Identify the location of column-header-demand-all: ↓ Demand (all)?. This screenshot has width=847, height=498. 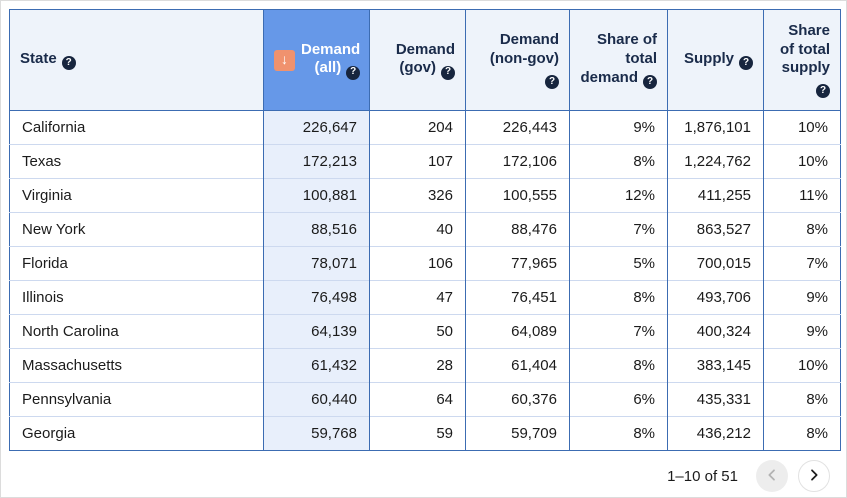
(316, 60).